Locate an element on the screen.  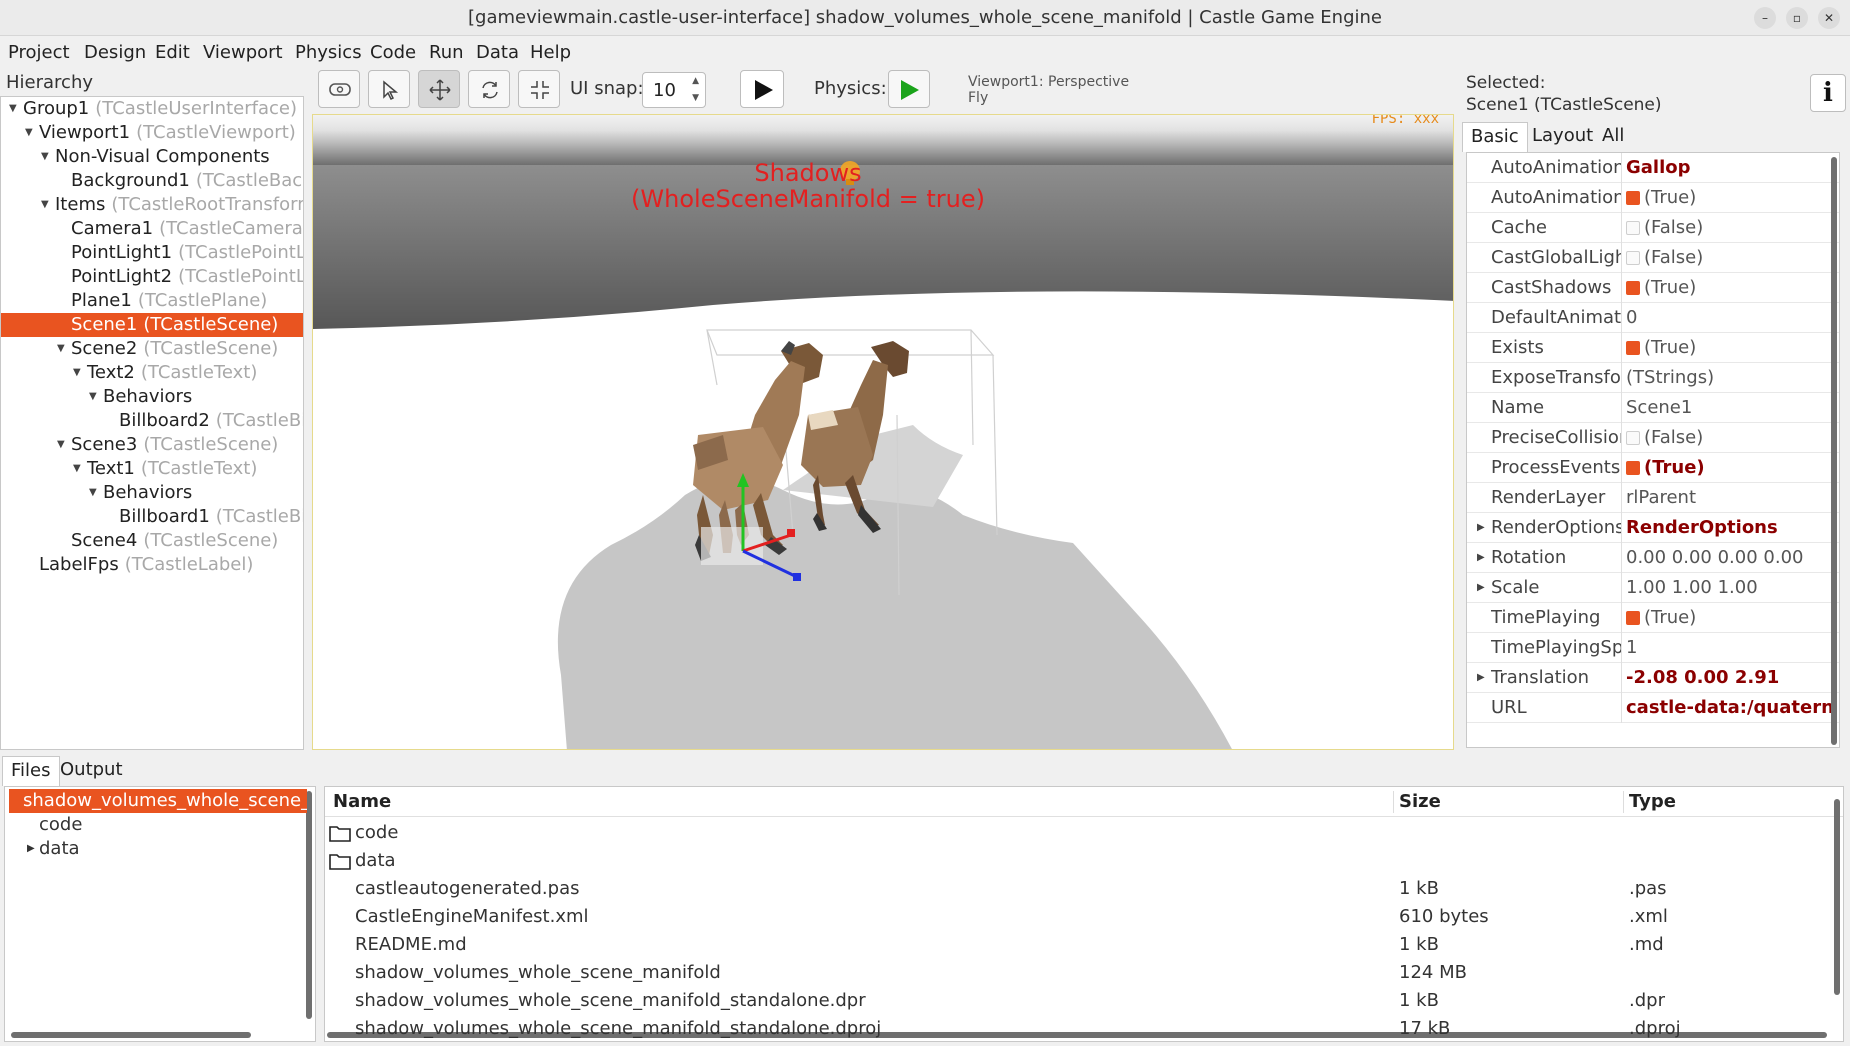
scale-mode-button is located at coordinates (539, 89).